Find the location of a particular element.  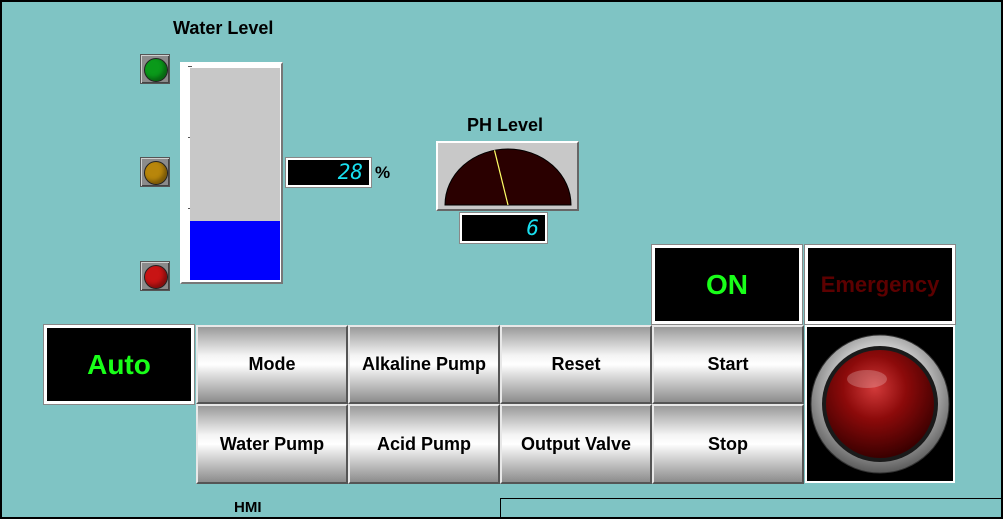

alkaline-pump-button: Alkaline Pump is located at coordinates (424, 364).